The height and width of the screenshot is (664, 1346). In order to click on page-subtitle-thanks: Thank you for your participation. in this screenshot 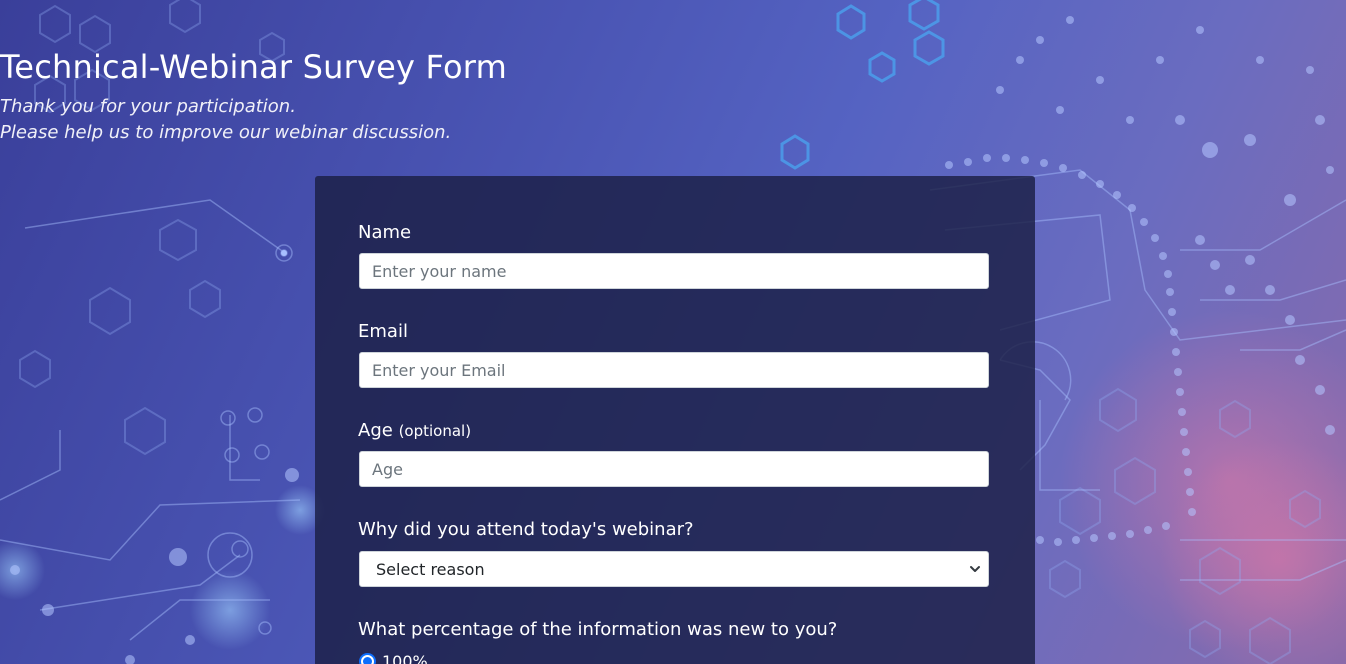, I will do `click(148, 106)`.